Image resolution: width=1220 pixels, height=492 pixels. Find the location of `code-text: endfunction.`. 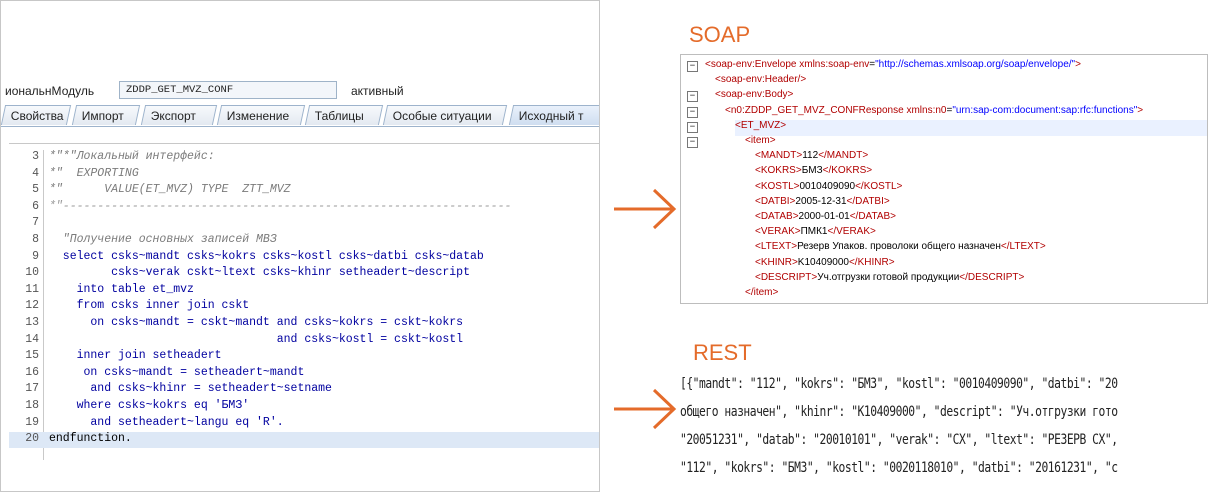

code-text: endfunction. is located at coordinates (90, 439).